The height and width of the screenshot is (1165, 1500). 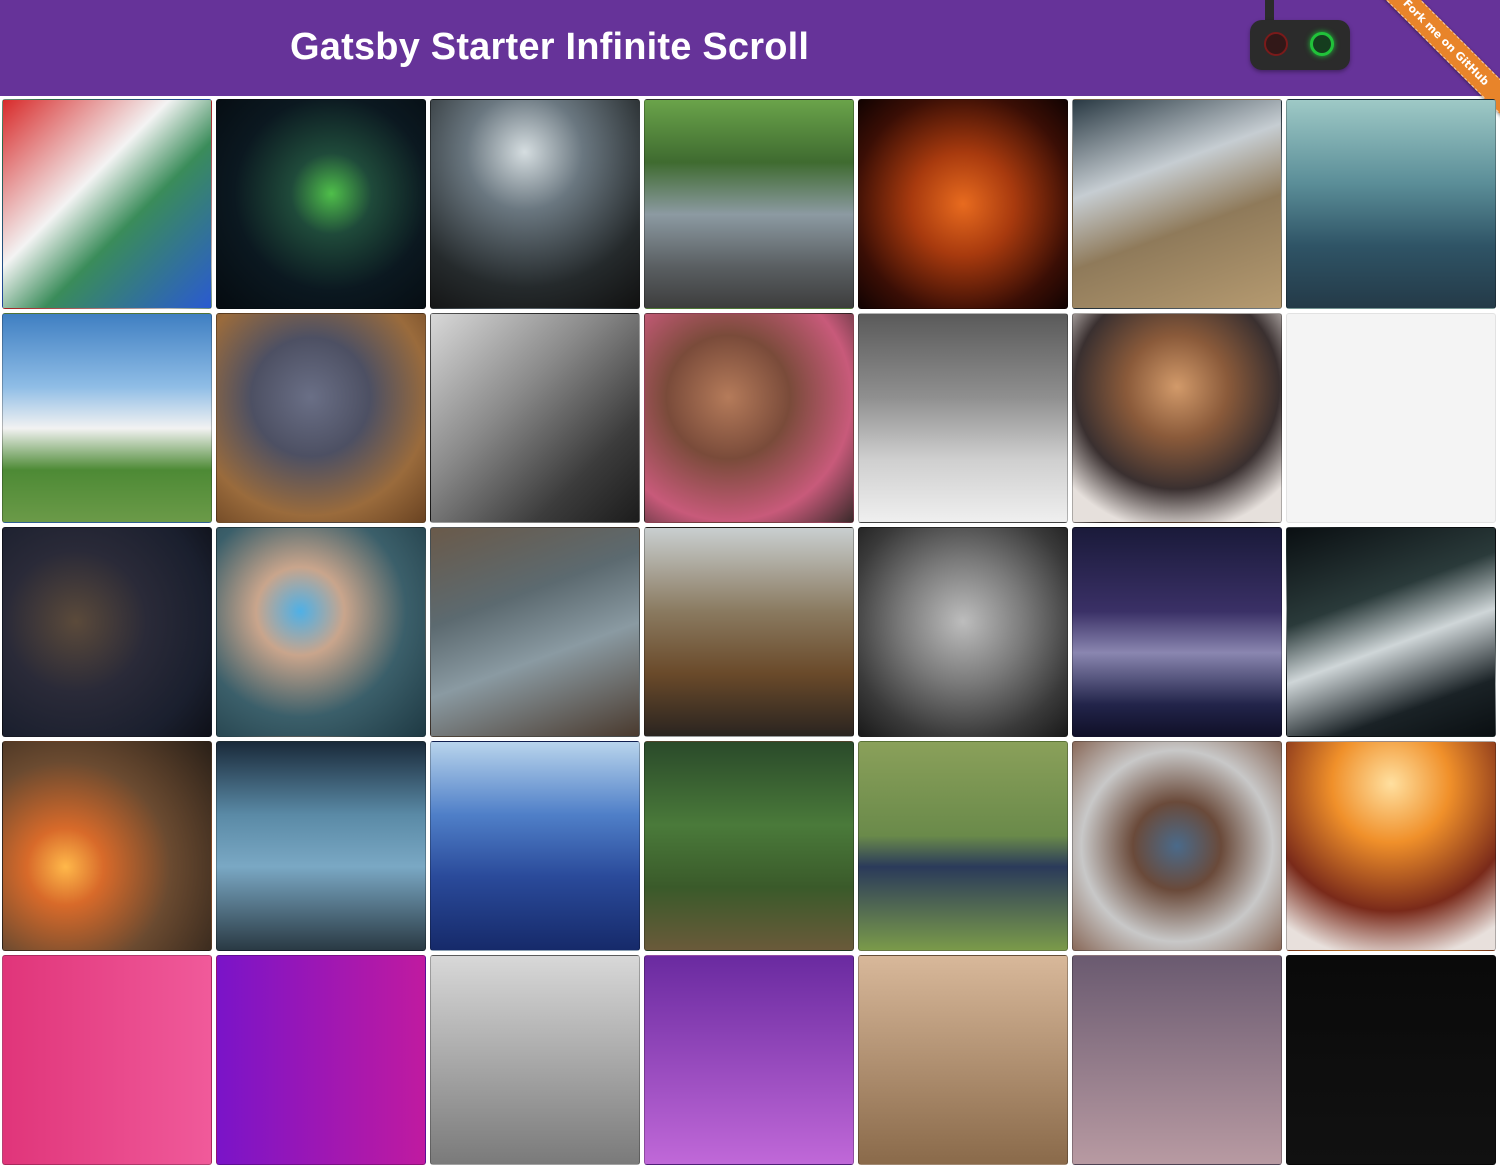 I want to click on city-traffic-night-photo, so click(x=1391, y=632).